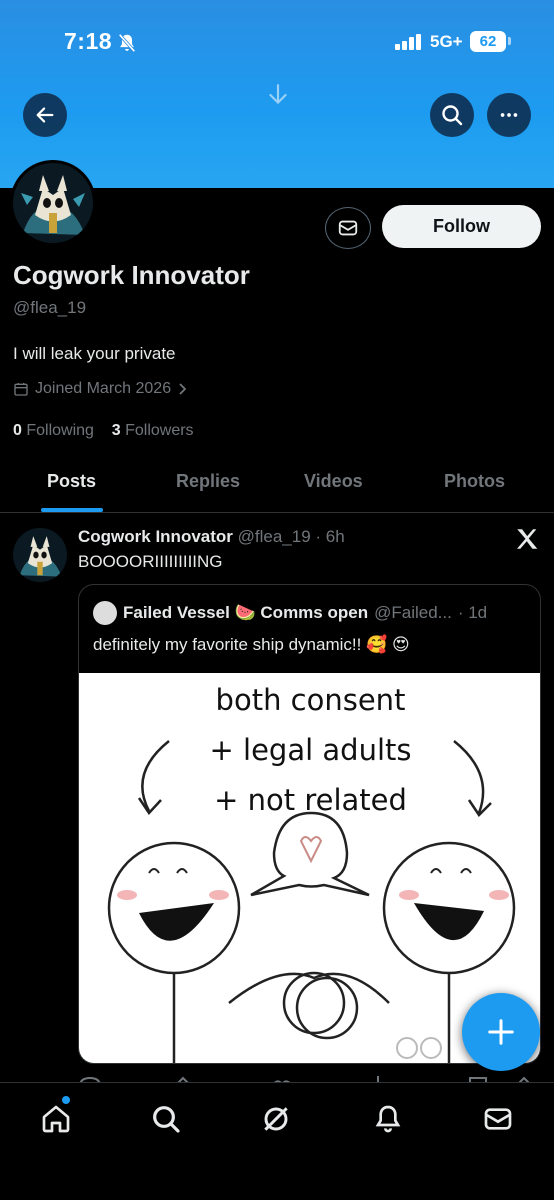 This screenshot has height=1200, width=554. What do you see at coordinates (208, 481) in the screenshot?
I see `tab-replies: Replies` at bounding box center [208, 481].